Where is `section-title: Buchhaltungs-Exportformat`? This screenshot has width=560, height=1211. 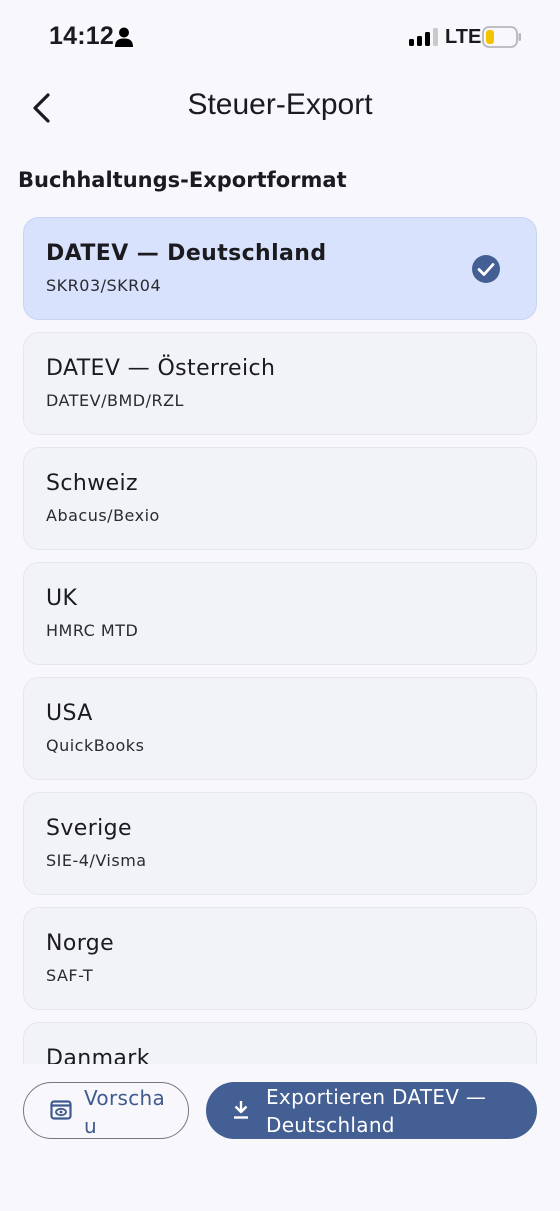 section-title: Buchhaltungs-Exportformat is located at coordinates (182, 180).